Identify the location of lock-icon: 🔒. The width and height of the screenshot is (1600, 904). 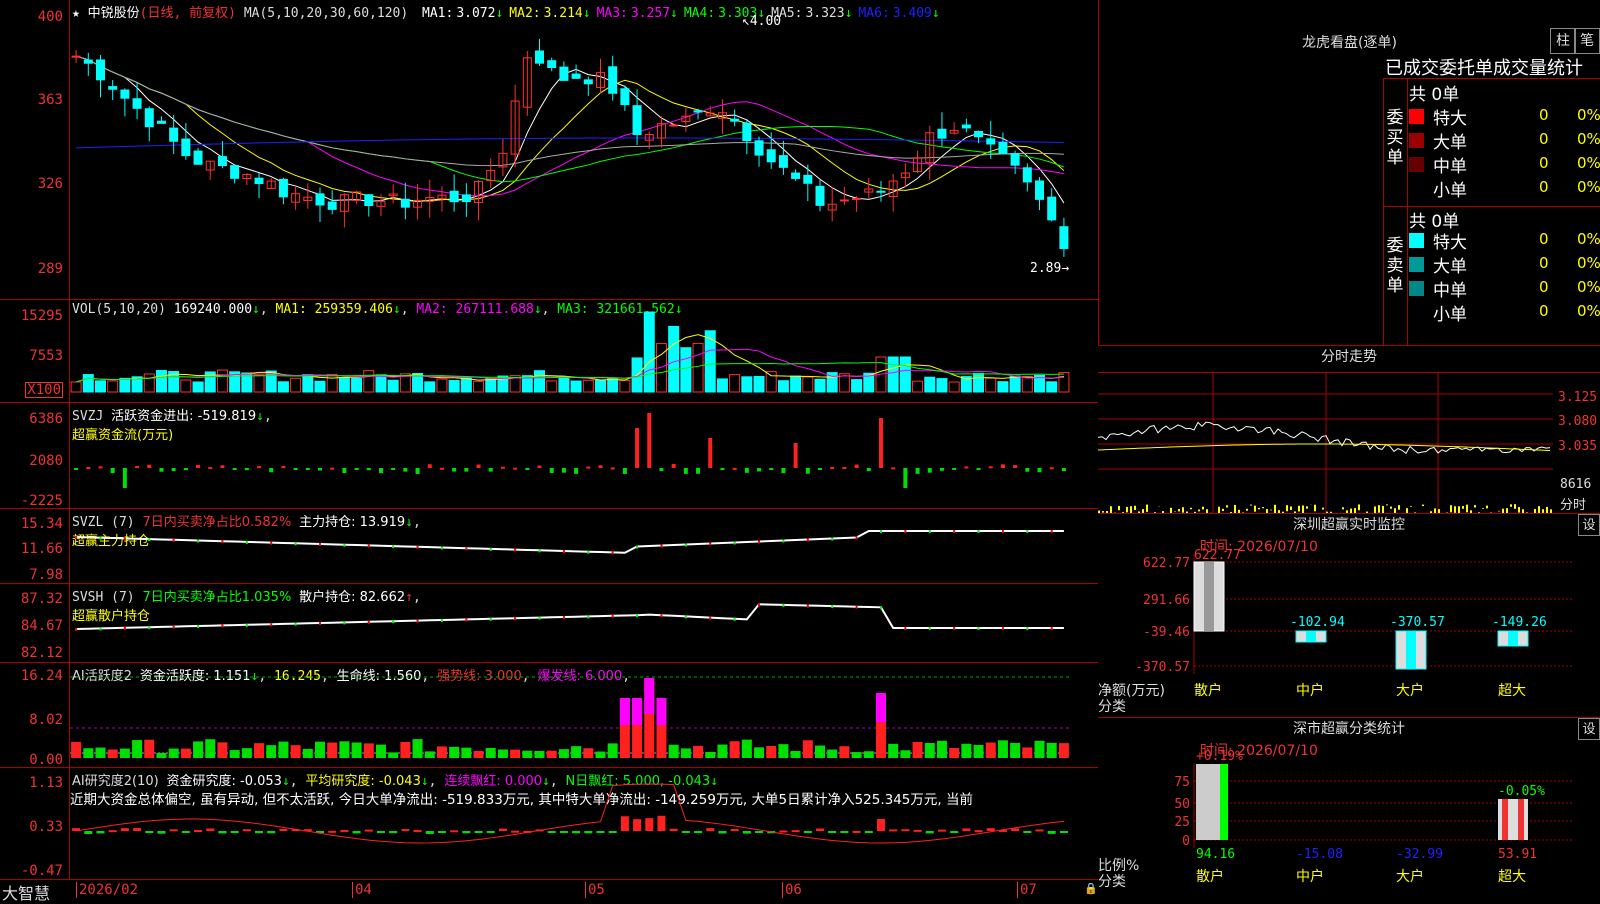
(1091, 888).